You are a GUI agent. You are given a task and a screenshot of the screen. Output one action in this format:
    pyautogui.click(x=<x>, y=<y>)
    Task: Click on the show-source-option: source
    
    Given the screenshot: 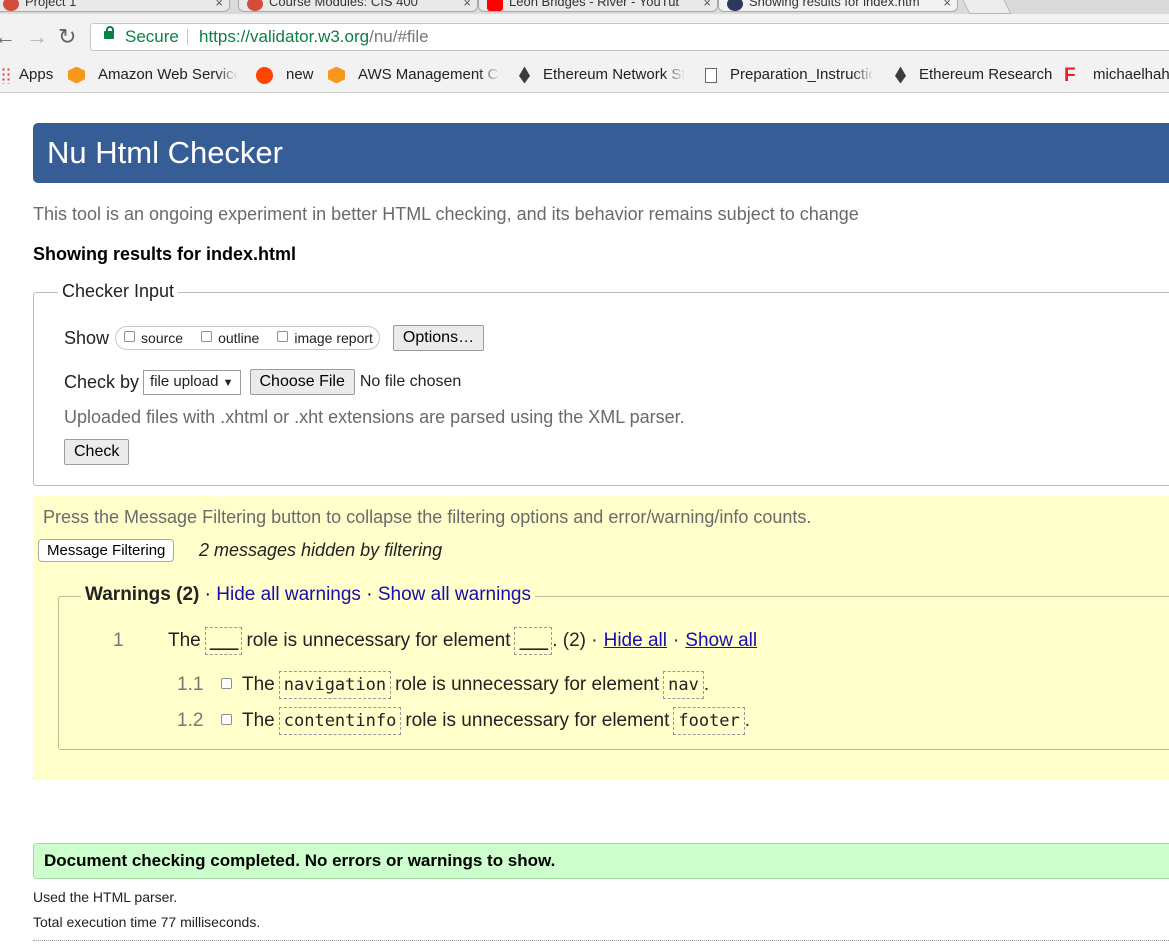 What is the action you would take?
    pyautogui.click(x=151, y=338)
    